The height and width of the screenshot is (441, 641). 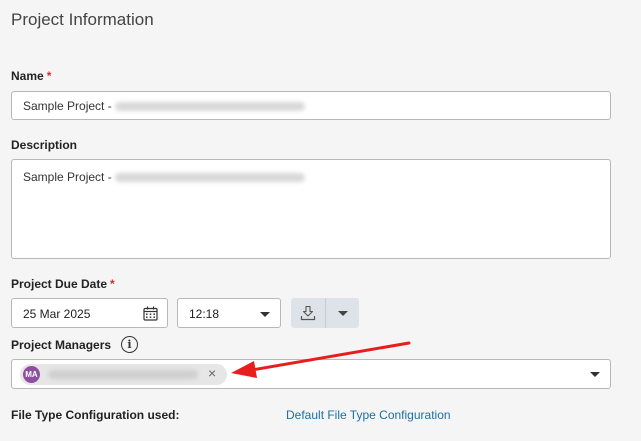 What do you see at coordinates (311, 374) in the screenshot?
I see `project-managers-select: MA ×` at bounding box center [311, 374].